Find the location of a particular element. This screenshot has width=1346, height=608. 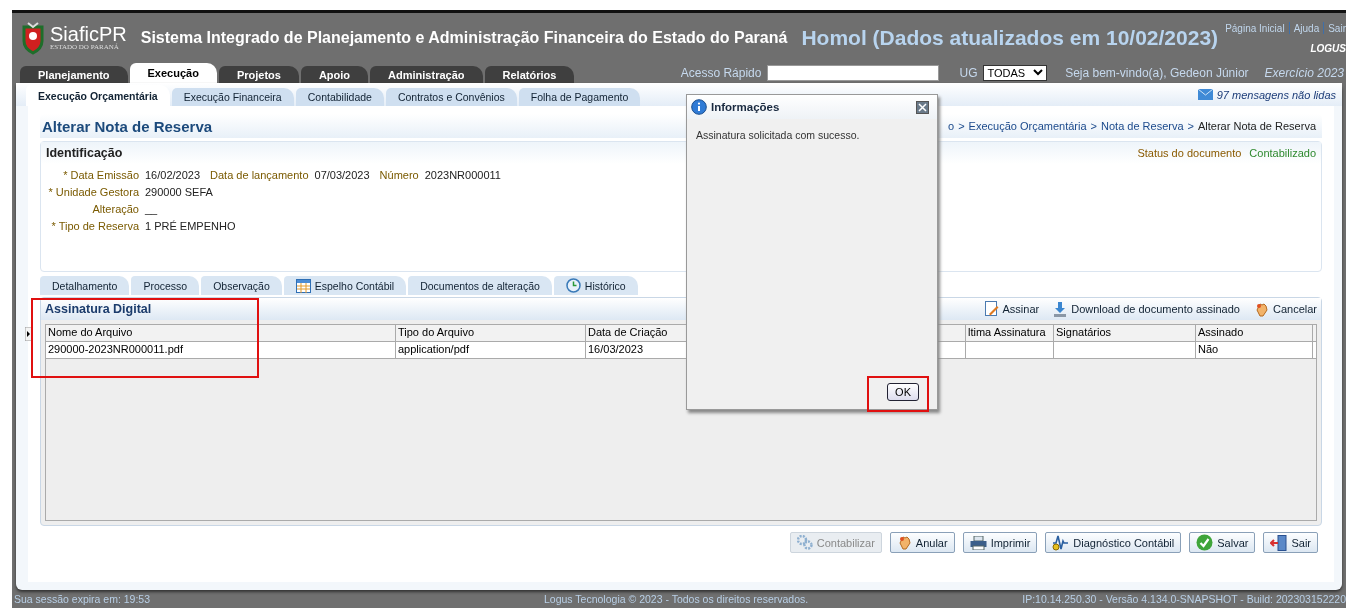

ok-button: OK is located at coordinates (903, 392).